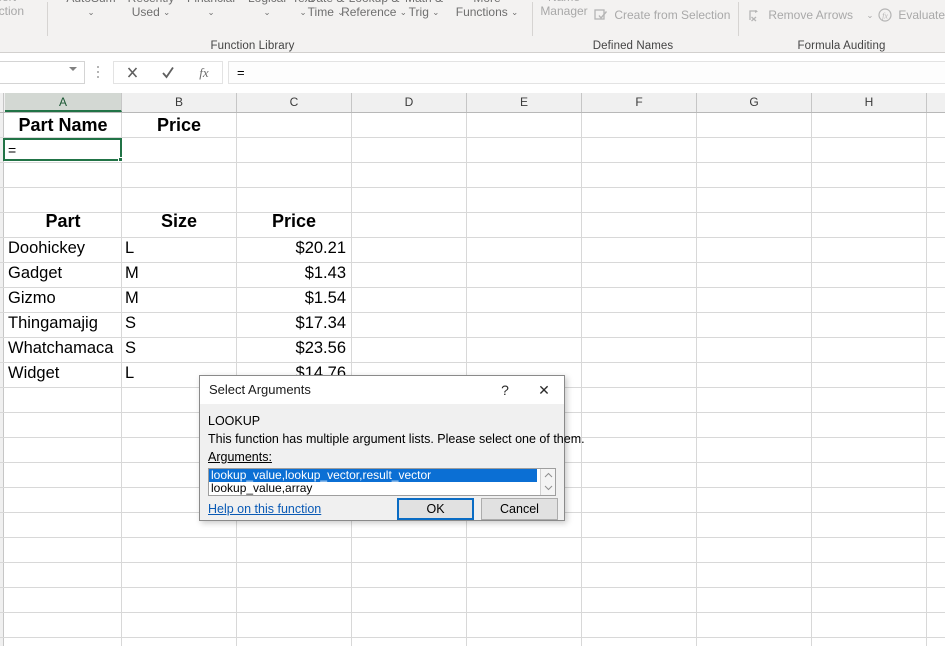  Describe the element at coordinates (63, 348) in the screenshot. I see `cell-part-5: Whatchamaca` at that location.